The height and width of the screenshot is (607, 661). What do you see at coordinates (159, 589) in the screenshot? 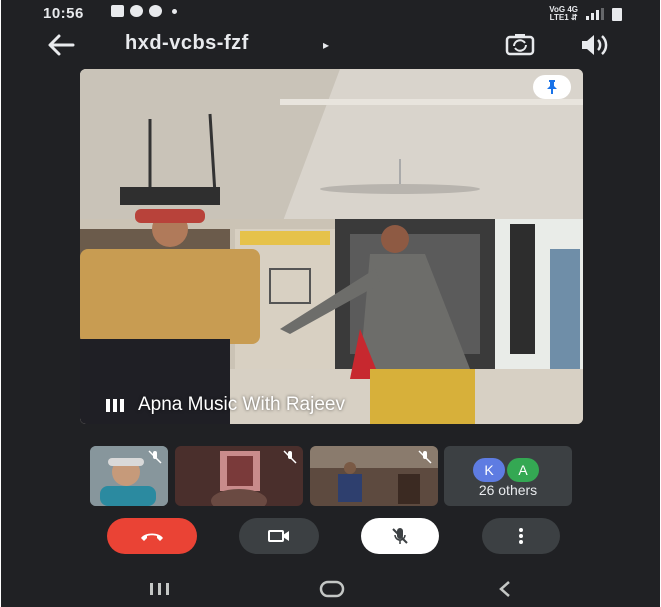
I see `recents-icon` at bounding box center [159, 589].